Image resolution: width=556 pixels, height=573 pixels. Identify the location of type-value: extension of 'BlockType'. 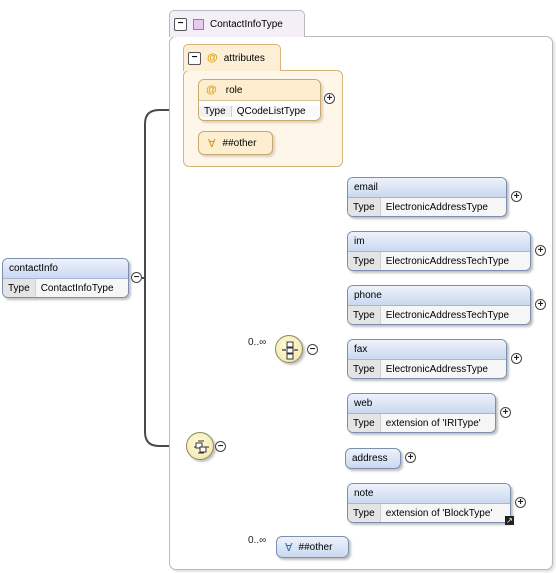
(445, 513).